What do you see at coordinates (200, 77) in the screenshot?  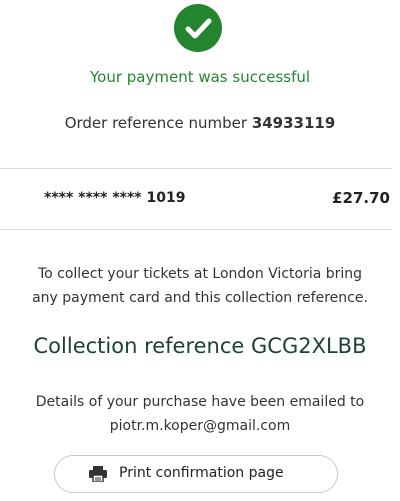 I see `payment-success-message: Your payment was successful` at bounding box center [200, 77].